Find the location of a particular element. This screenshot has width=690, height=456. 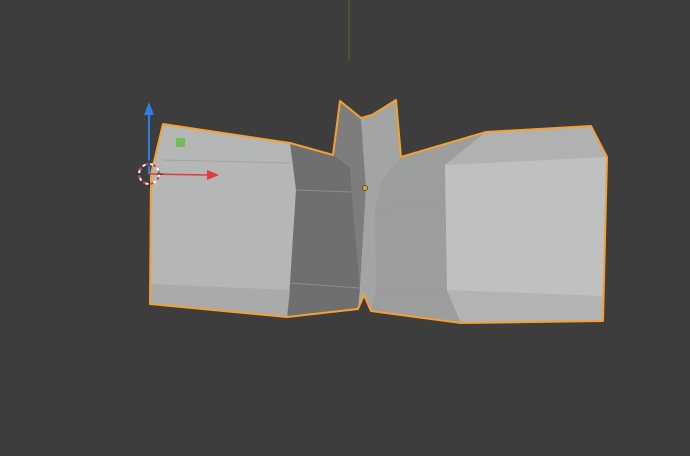

mesh-face-left-center is located at coordinates (323, 230).